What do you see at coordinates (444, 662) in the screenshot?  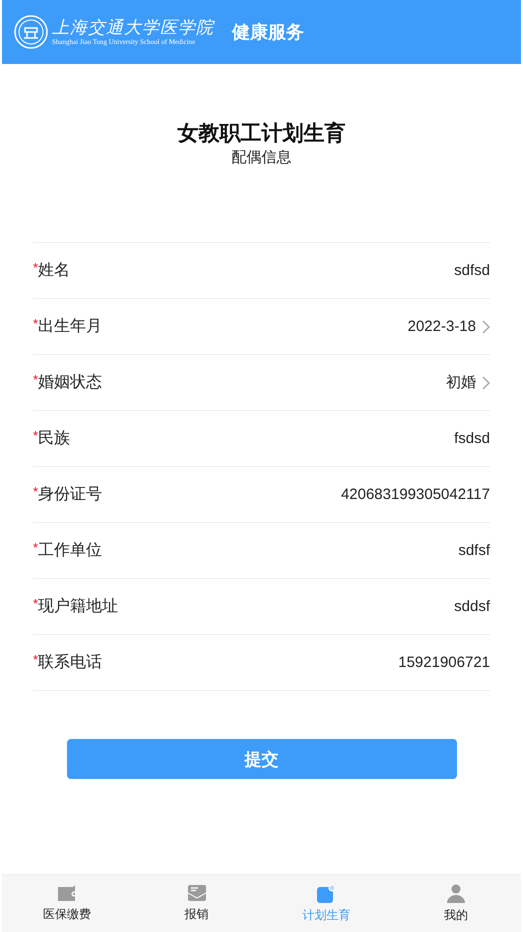 I see `field-value: 15921906721` at bounding box center [444, 662].